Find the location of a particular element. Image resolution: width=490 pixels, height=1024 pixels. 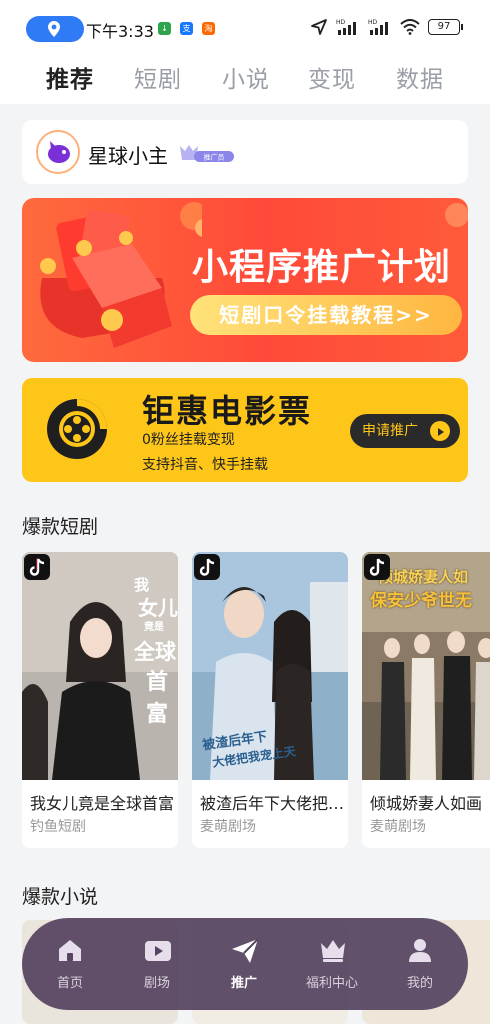

status-bar: 下午3:33 ↓ 支 淘 HD HD 97 is located at coordinates (245, 29).